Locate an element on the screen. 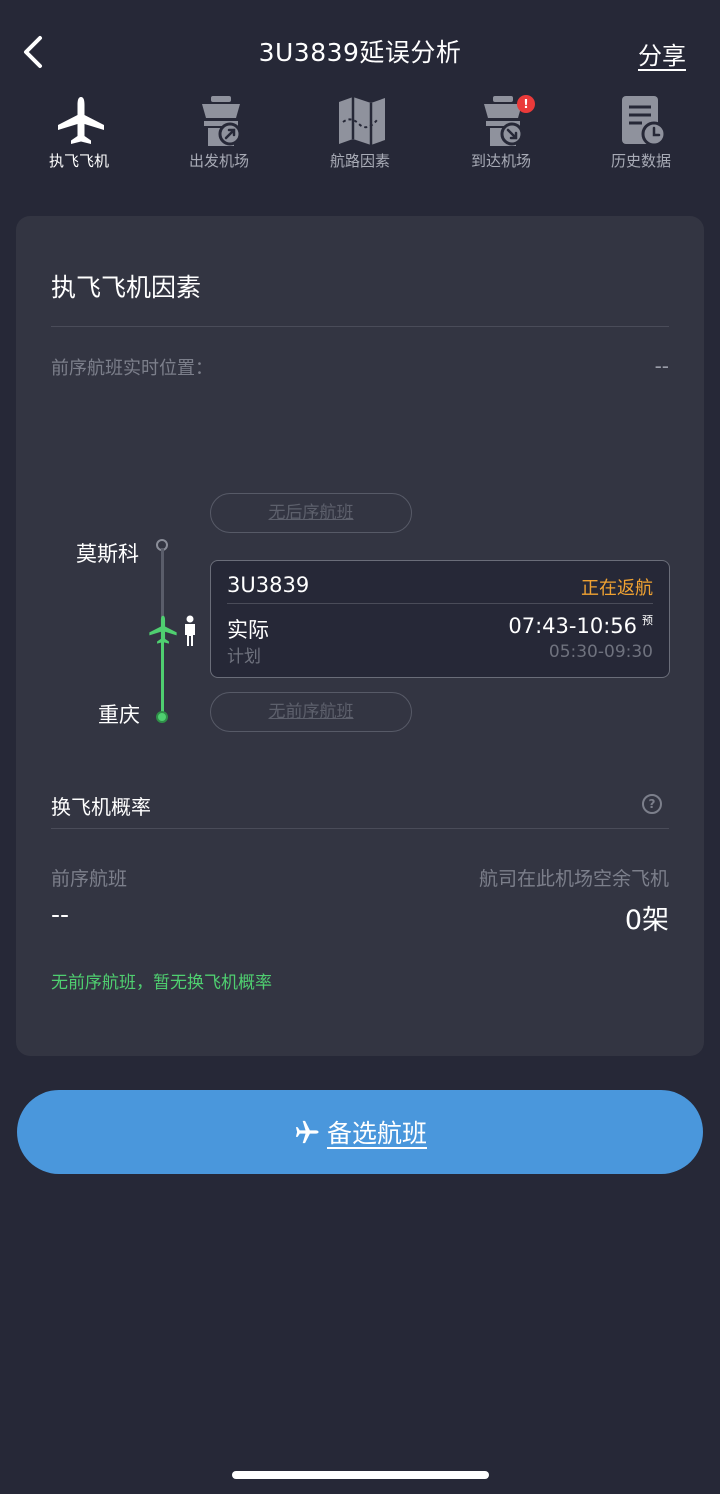 The height and width of the screenshot is (1494, 720). swap-note: 无前序航班，暂无换飞机概率 is located at coordinates (161, 983).